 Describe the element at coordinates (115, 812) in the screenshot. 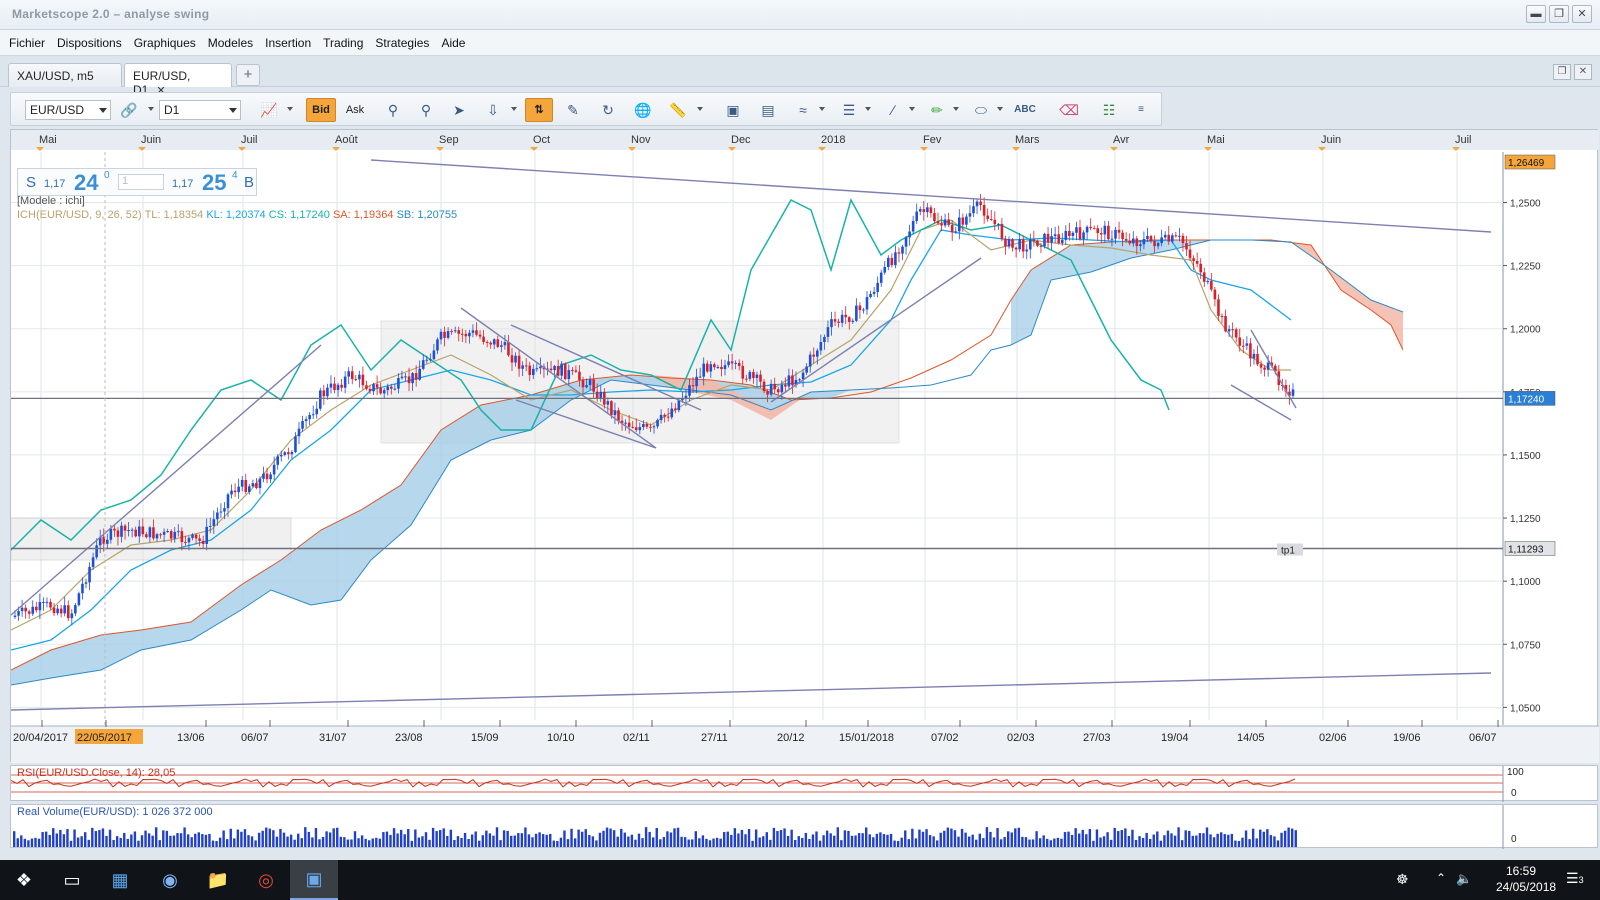

I see `volume-label: Real Volume(EUR/USD): 1 026 372 000` at that location.